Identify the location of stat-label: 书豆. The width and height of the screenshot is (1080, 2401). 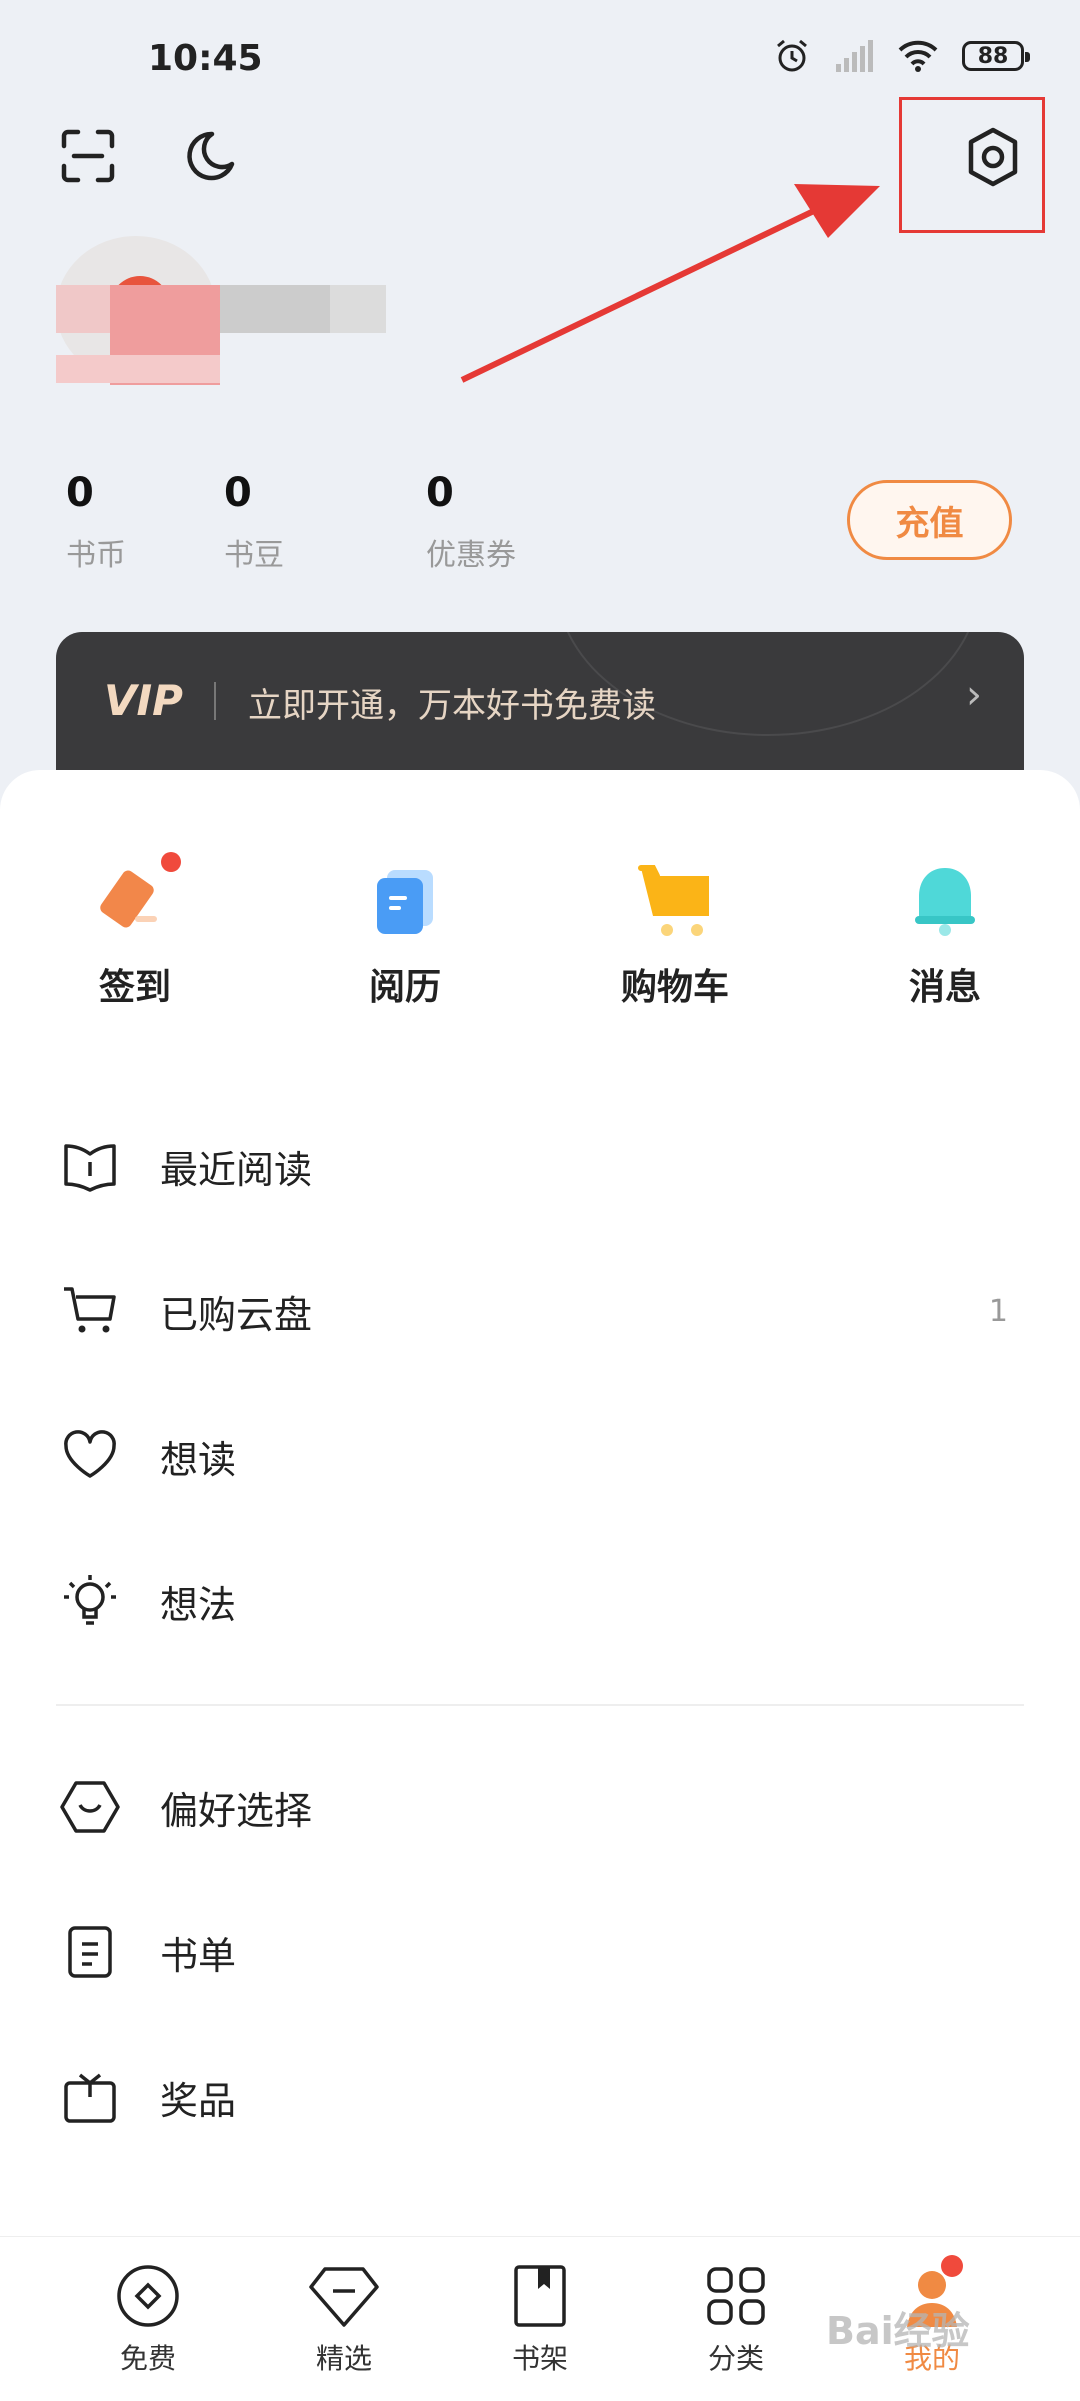
(254, 555).